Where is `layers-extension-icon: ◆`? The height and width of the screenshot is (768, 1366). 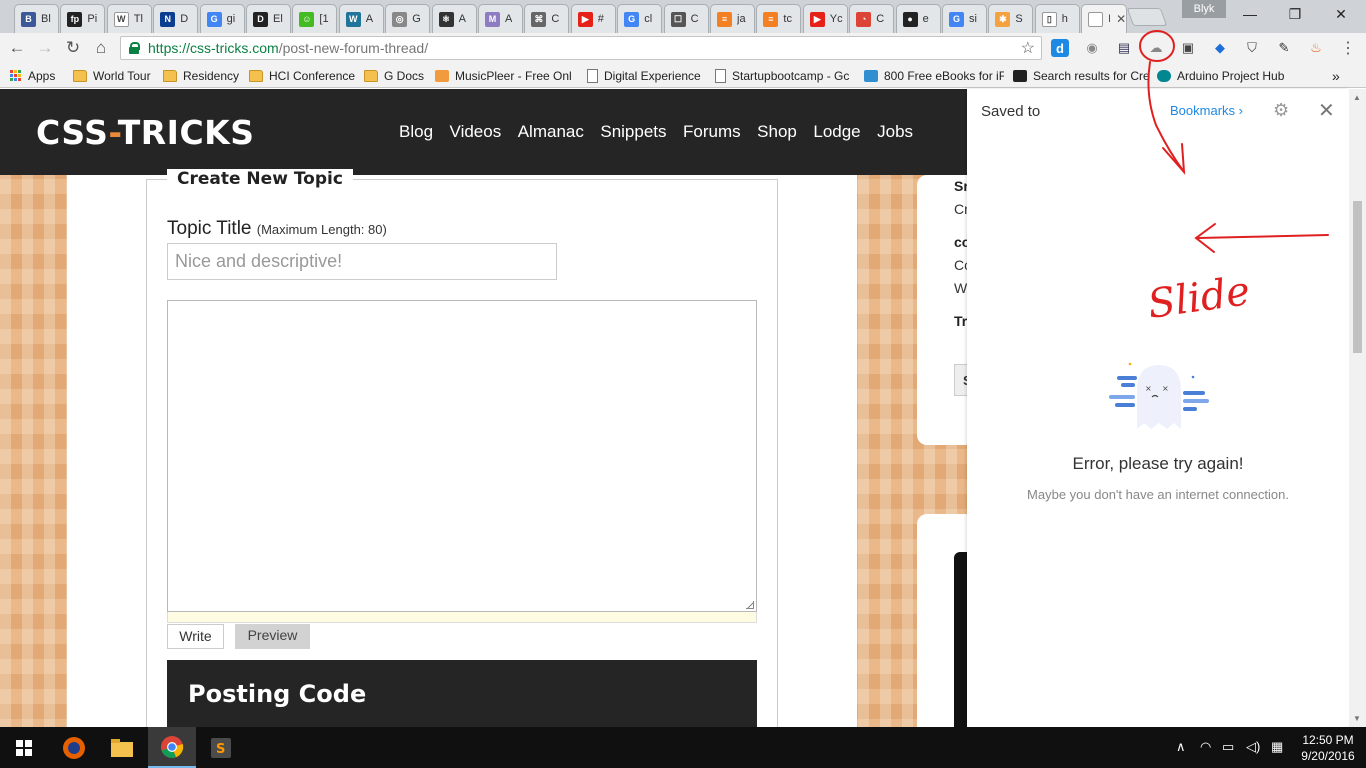 layers-extension-icon: ◆ is located at coordinates (1220, 48).